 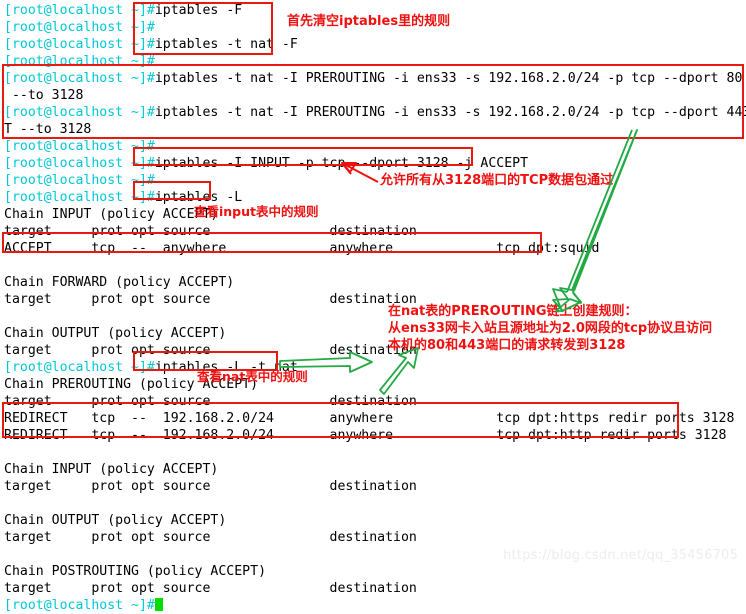 What do you see at coordinates (158, 604) in the screenshot?
I see `terminal-cursor` at bounding box center [158, 604].